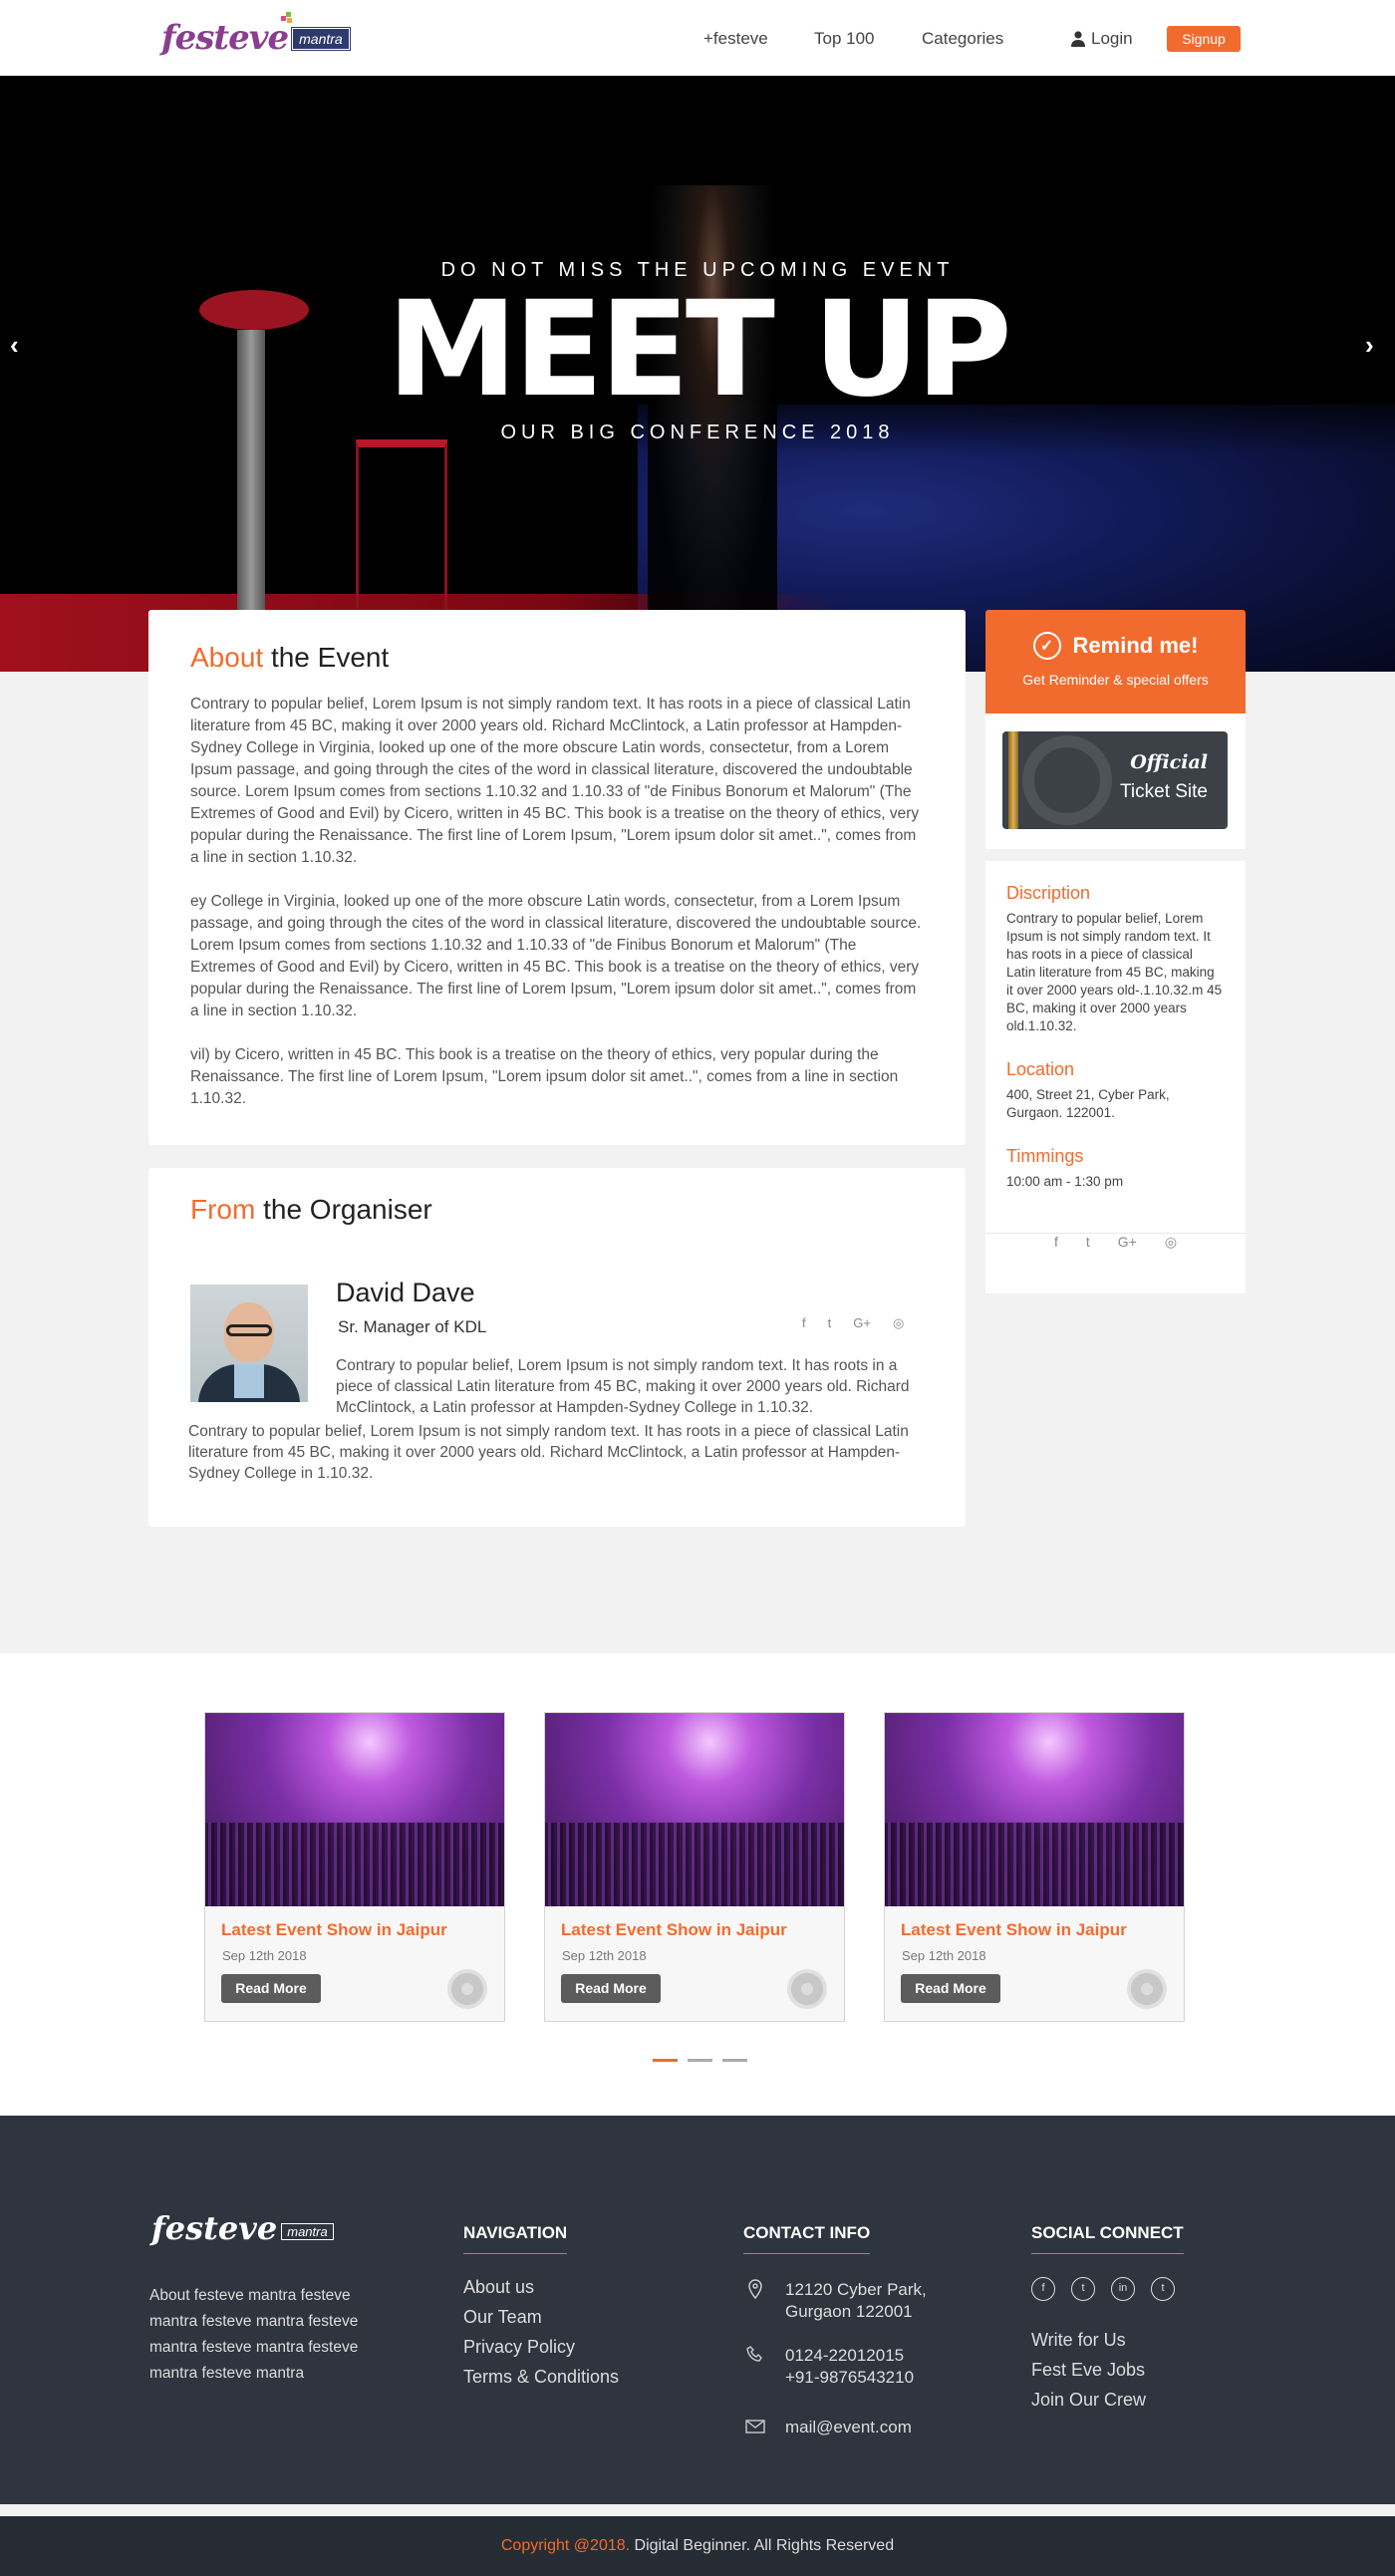  I want to click on location-heading: Location, so click(1040, 1069).